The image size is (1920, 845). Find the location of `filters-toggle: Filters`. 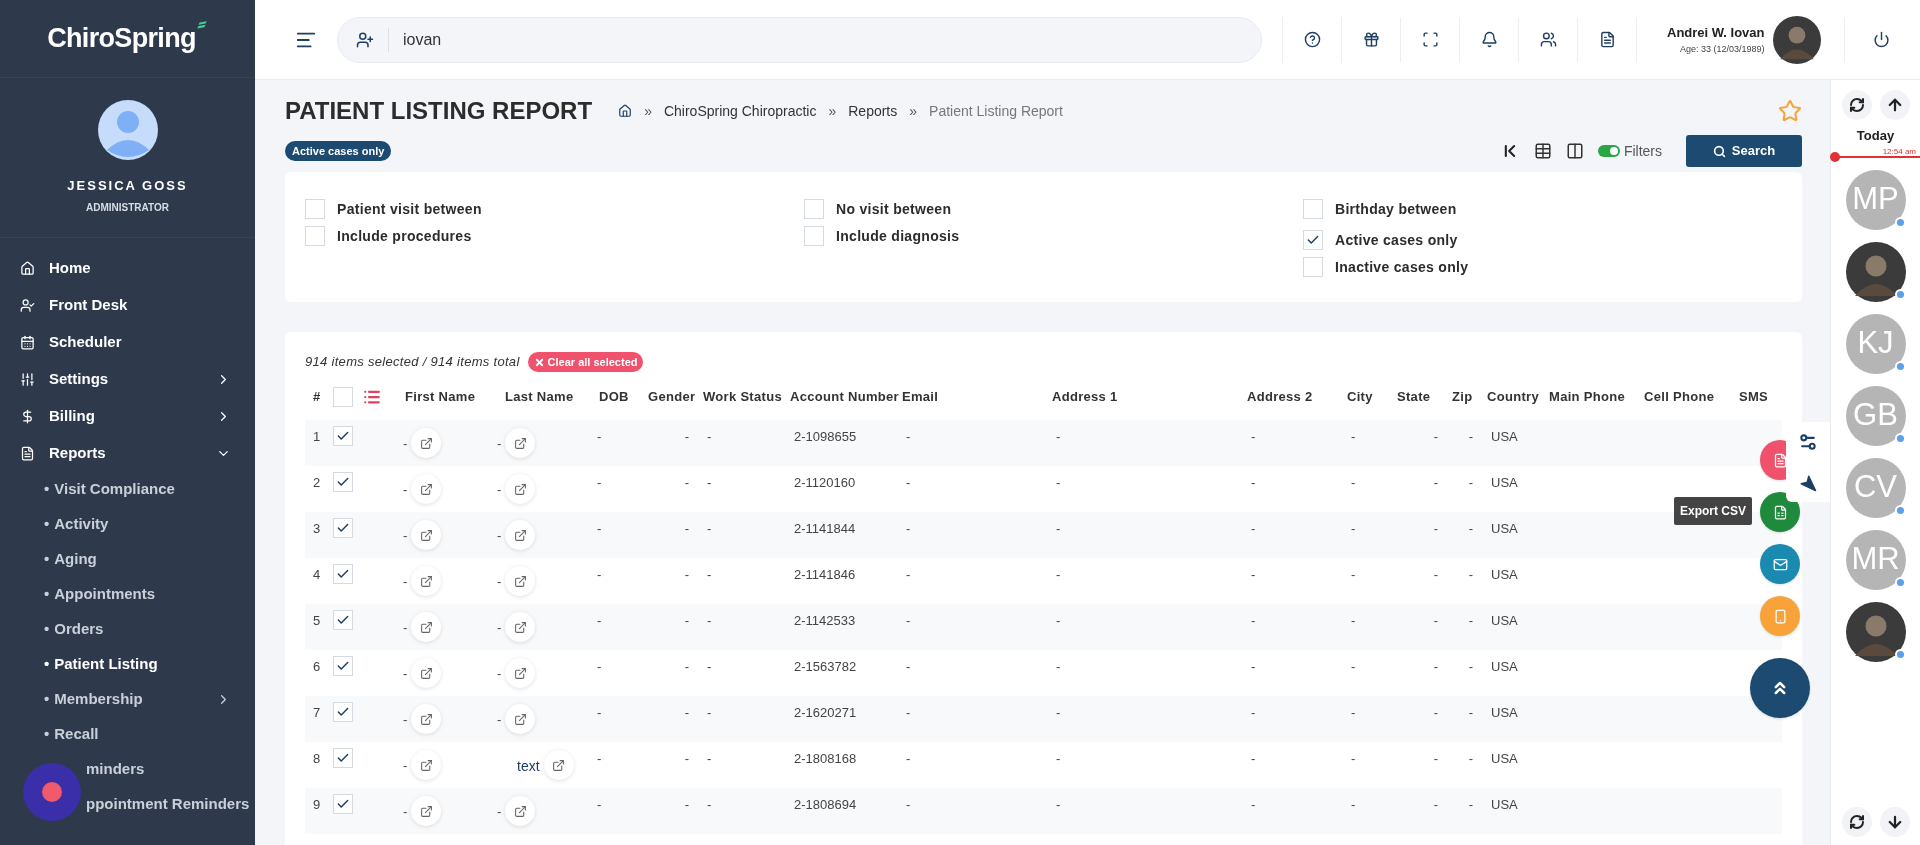

filters-toggle: Filters is located at coordinates (1629, 151).